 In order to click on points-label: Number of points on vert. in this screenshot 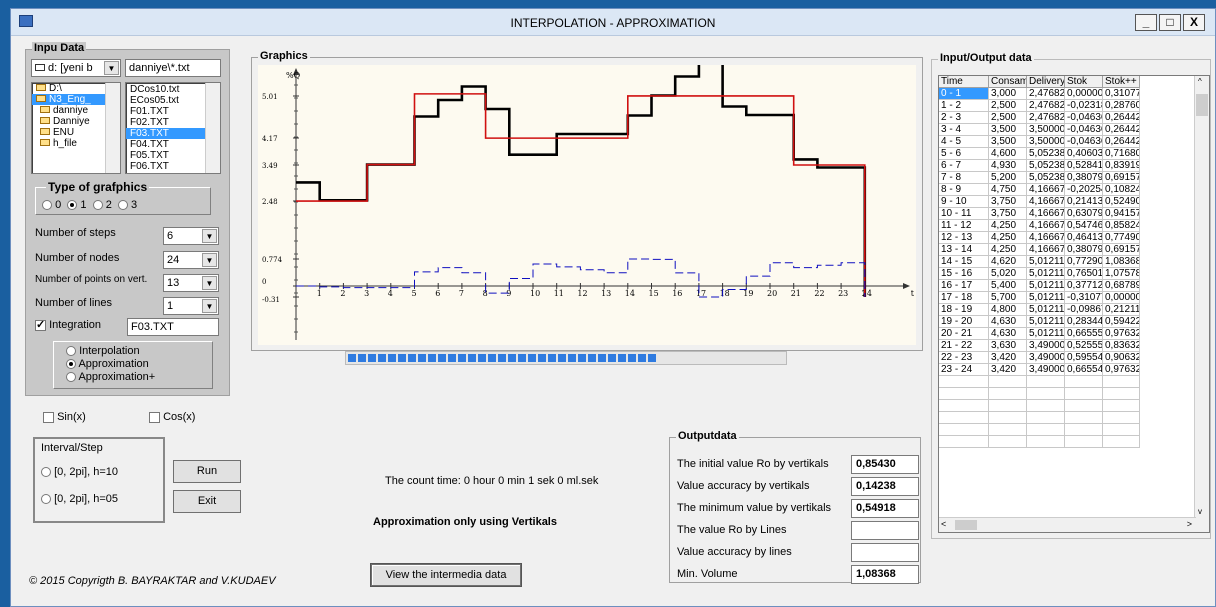, I will do `click(91, 279)`.